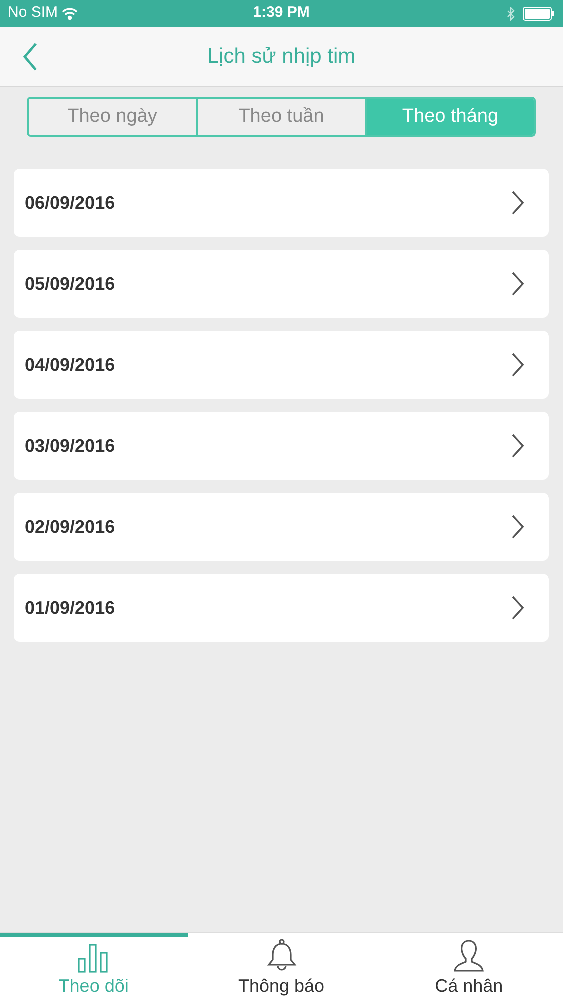  What do you see at coordinates (281, 446) in the screenshot?
I see `date-row: 03/09/2016` at bounding box center [281, 446].